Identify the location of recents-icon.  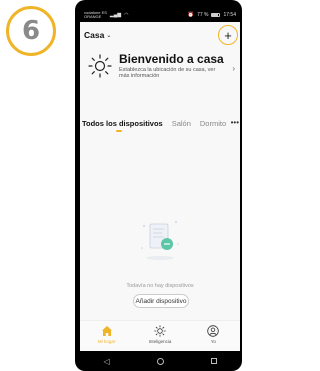
(213, 361).